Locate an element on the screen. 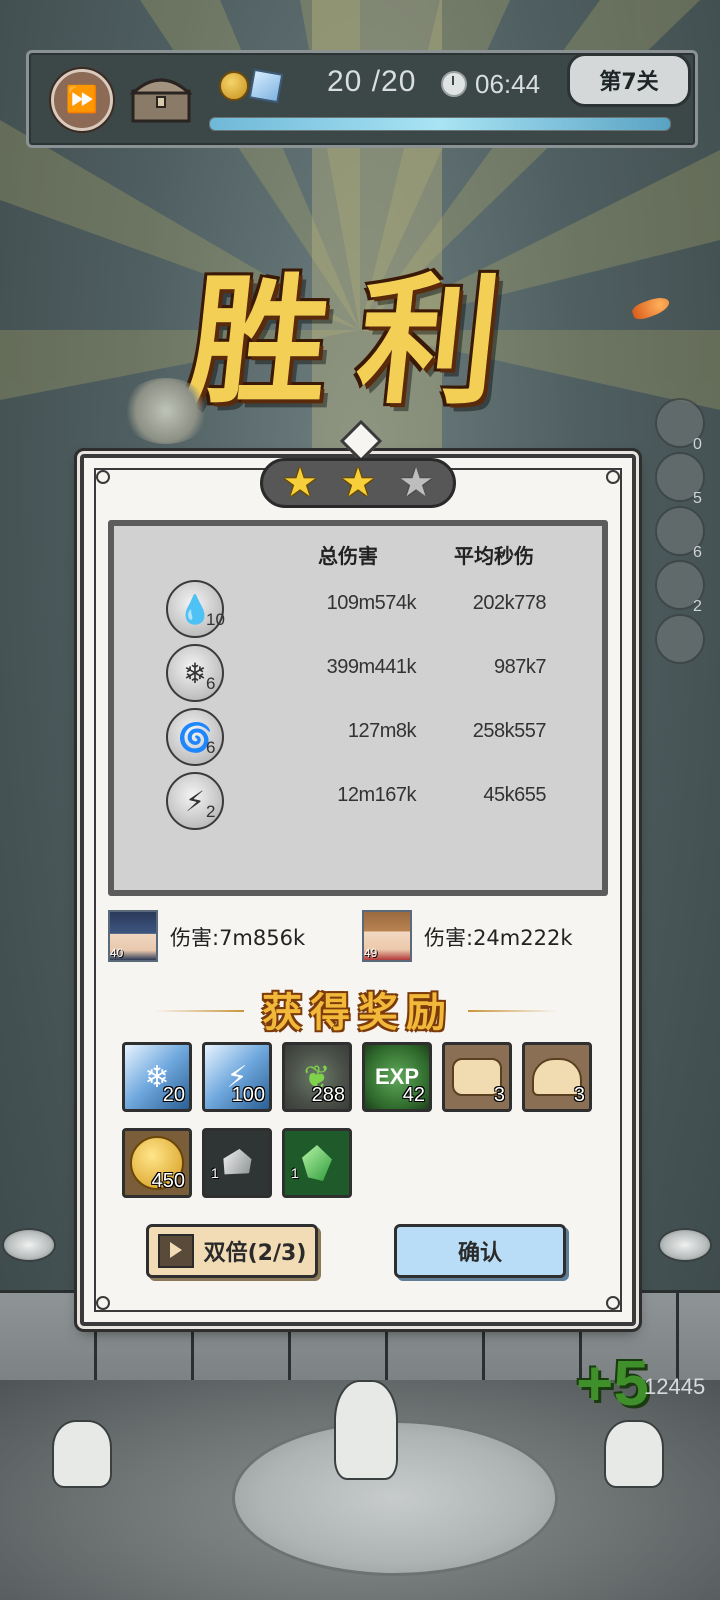  player-character is located at coordinates (366, 1430).